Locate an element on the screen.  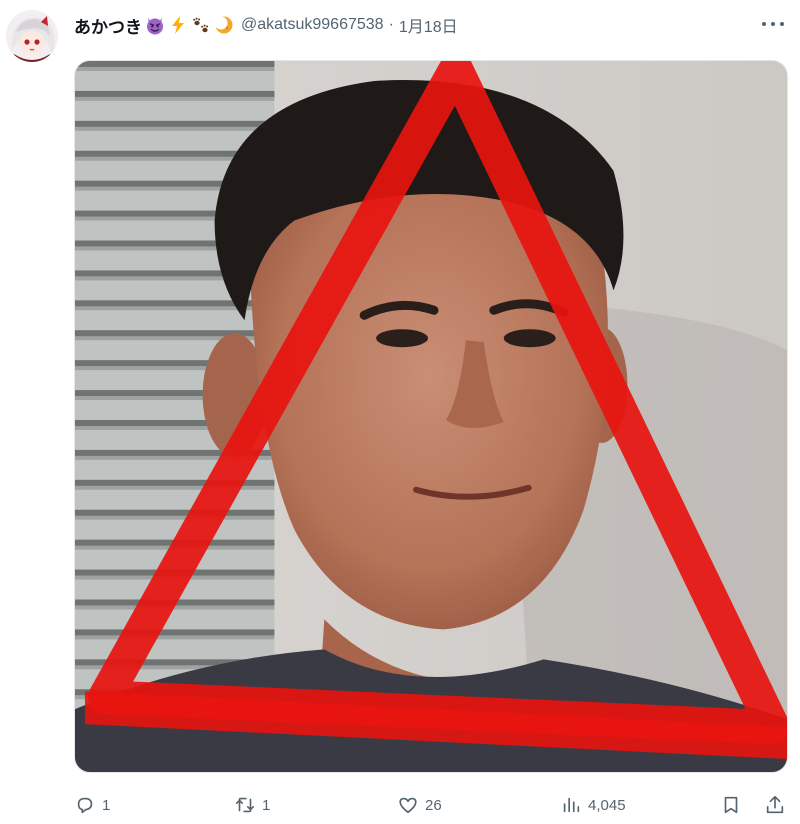
like-count: 26 is located at coordinates (433, 805).